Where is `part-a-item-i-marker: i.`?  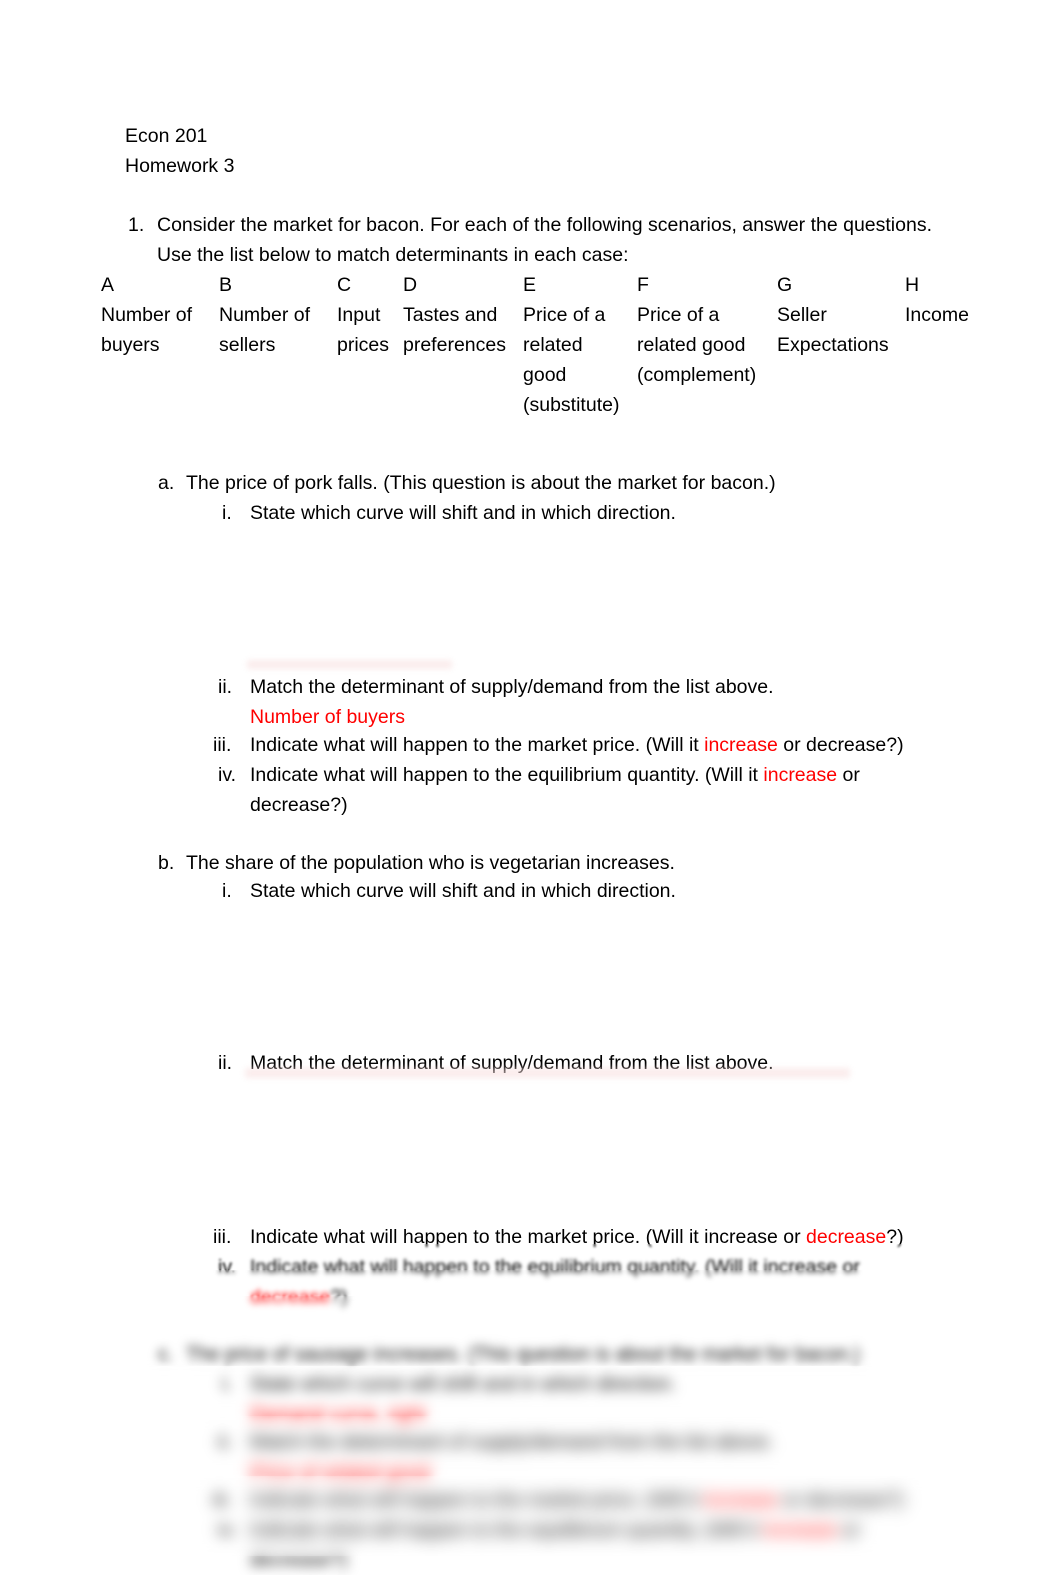 part-a-item-i-marker: i. is located at coordinates (227, 513).